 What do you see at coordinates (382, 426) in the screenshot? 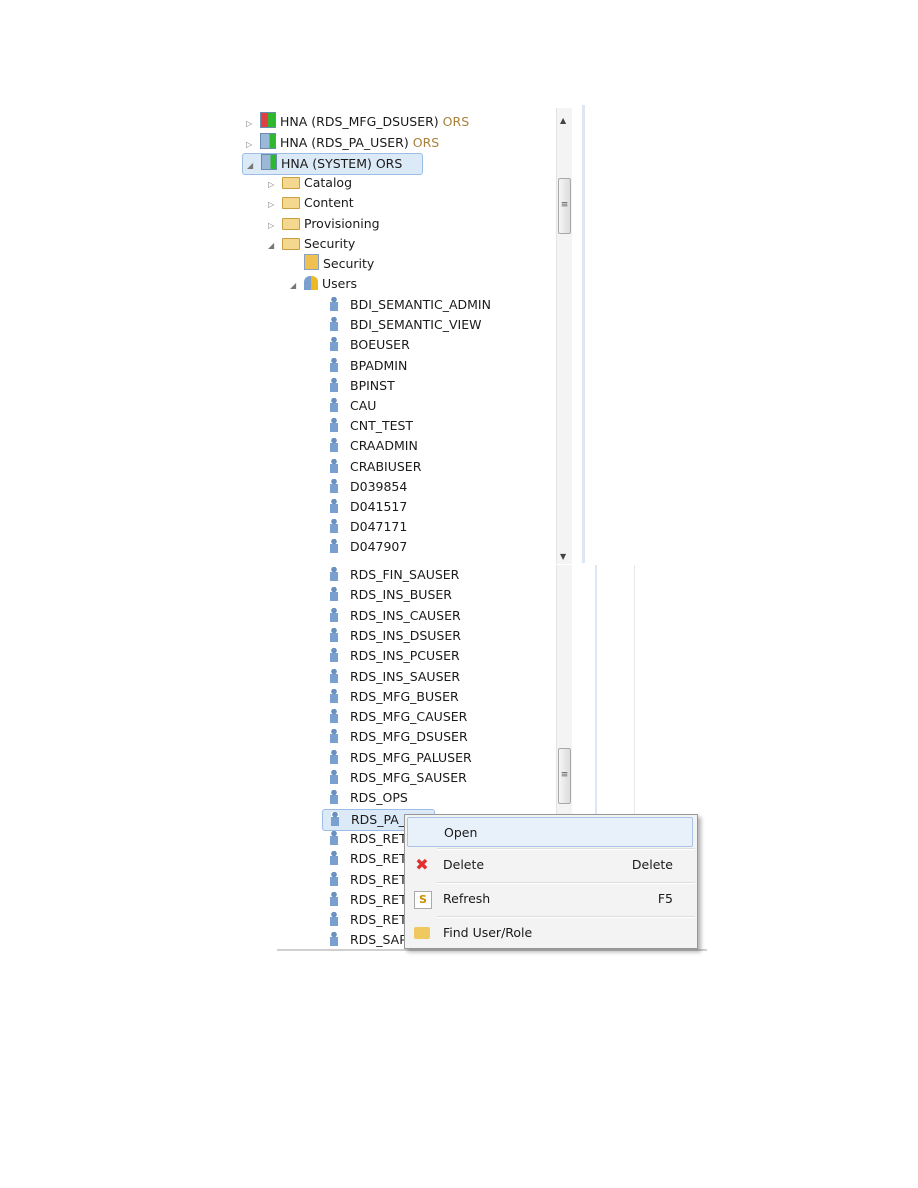
I see `tree-item-label: CNT_TEST` at bounding box center [382, 426].